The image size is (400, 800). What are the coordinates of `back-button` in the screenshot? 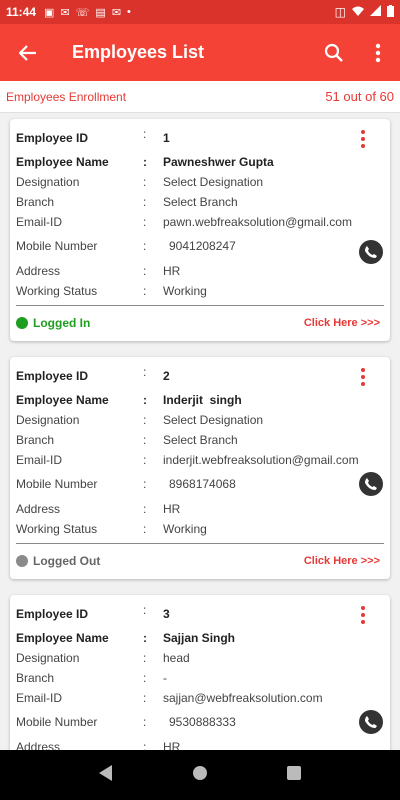 It's located at (28, 52).